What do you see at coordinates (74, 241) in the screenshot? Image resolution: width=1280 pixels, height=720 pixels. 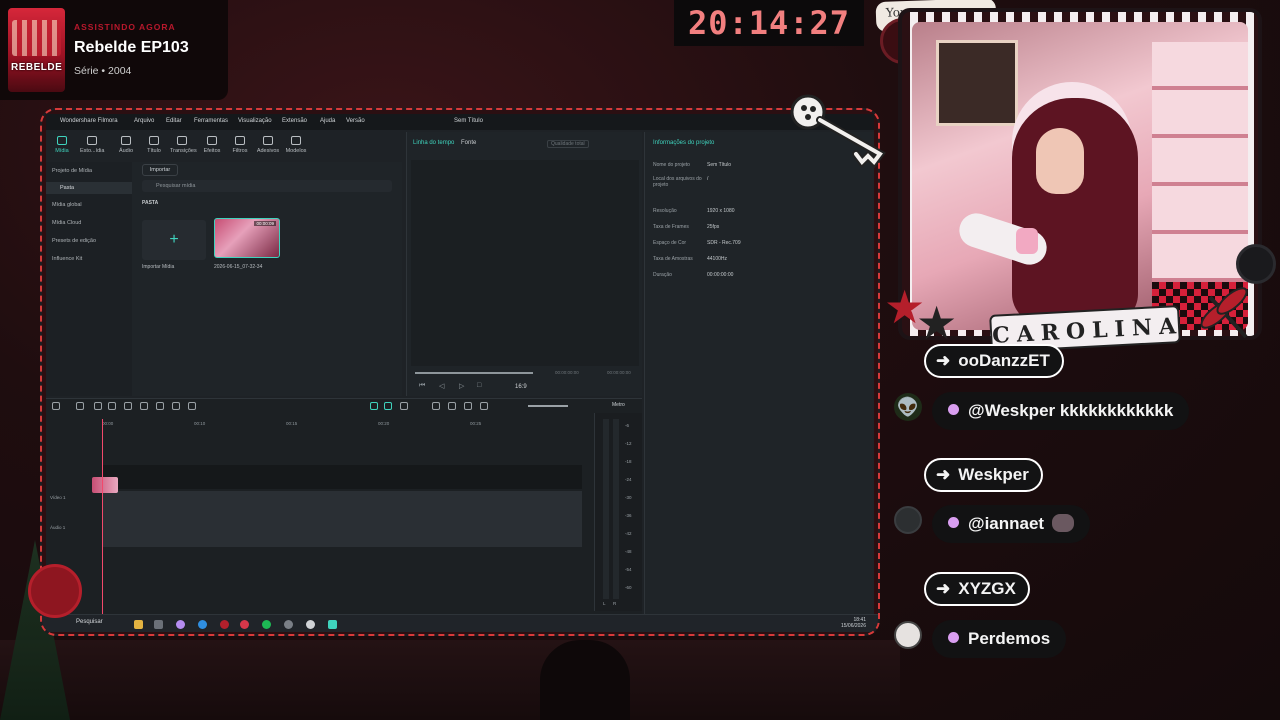 I see `sidebar-item-edit-presets: Presets de edição` at bounding box center [74, 241].